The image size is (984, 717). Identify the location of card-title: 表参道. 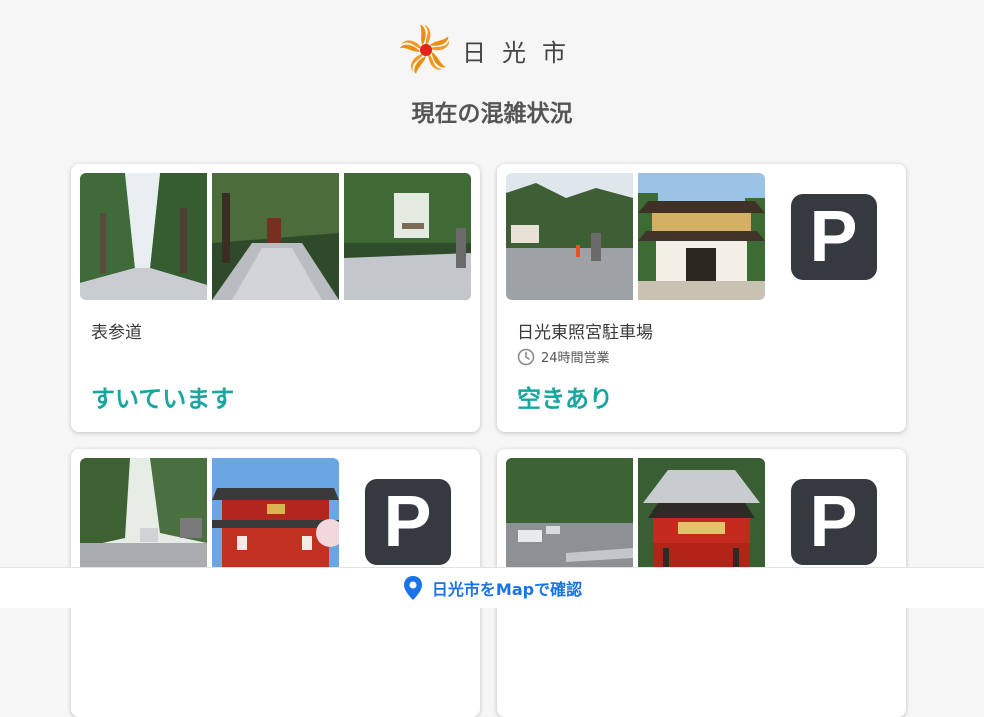
(116, 333).